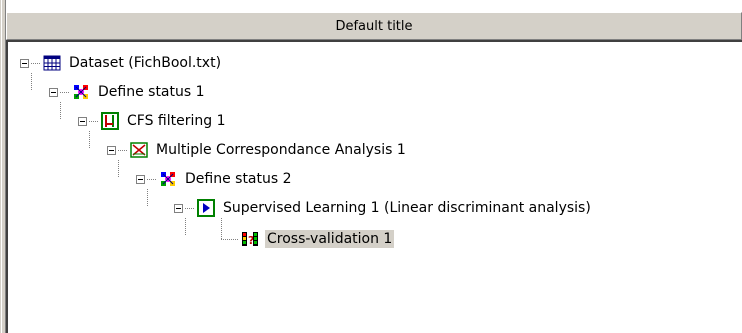 The image size is (742, 333). What do you see at coordinates (176, 121) in the screenshot?
I see `tree-node-label: CFS filtering 1` at bounding box center [176, 121].